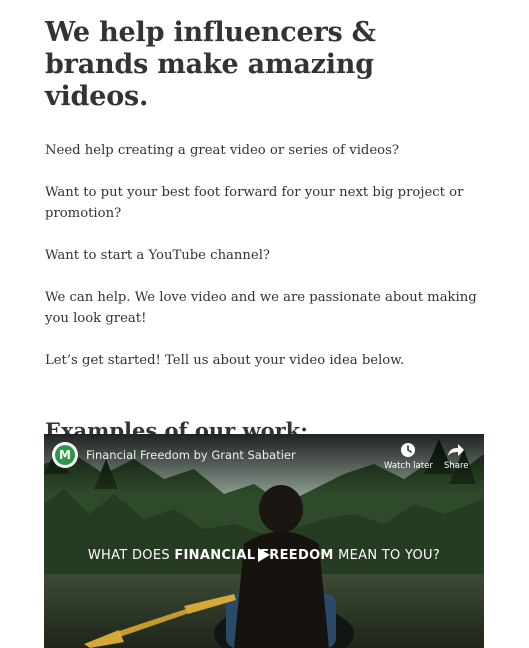 The width and height of the screenshot is (529, 648). Describe the element at coordinates (191, 455) in the screenshot. I see `video-title-link: Financial Freedom by Grant Sabatier` at that location.